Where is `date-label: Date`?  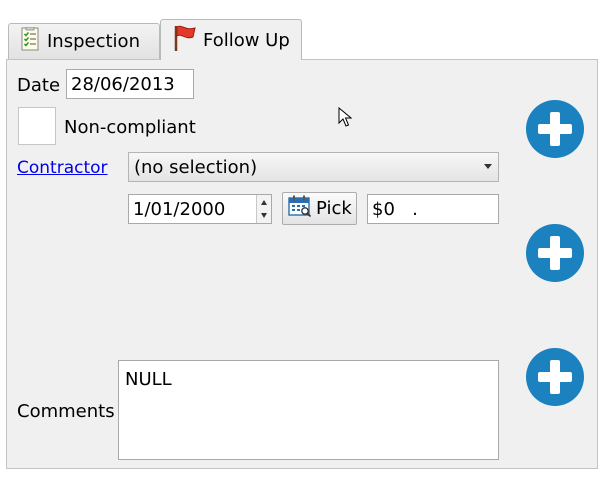 date-label: Date is located at coordinates (39, 85).